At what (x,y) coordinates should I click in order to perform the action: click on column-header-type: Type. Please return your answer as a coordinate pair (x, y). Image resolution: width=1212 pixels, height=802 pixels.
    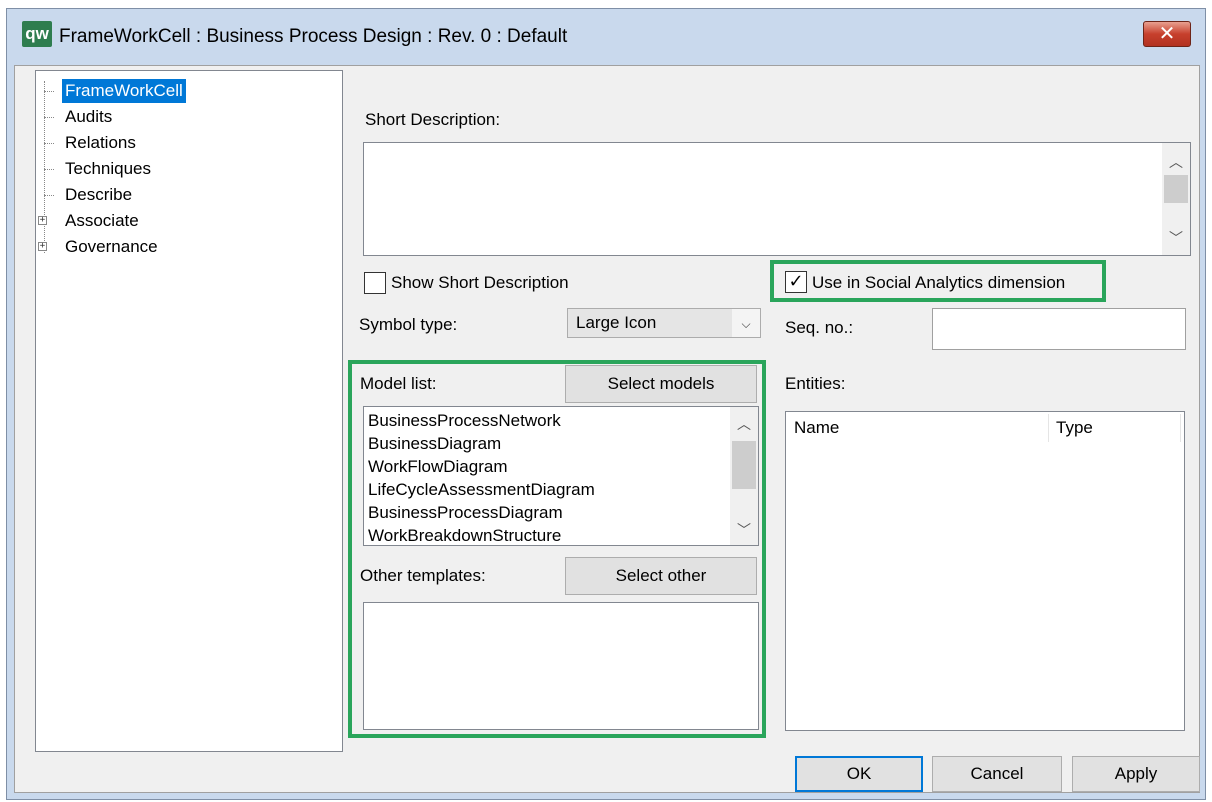
    Looking at the image, I should click on (1074, 428).